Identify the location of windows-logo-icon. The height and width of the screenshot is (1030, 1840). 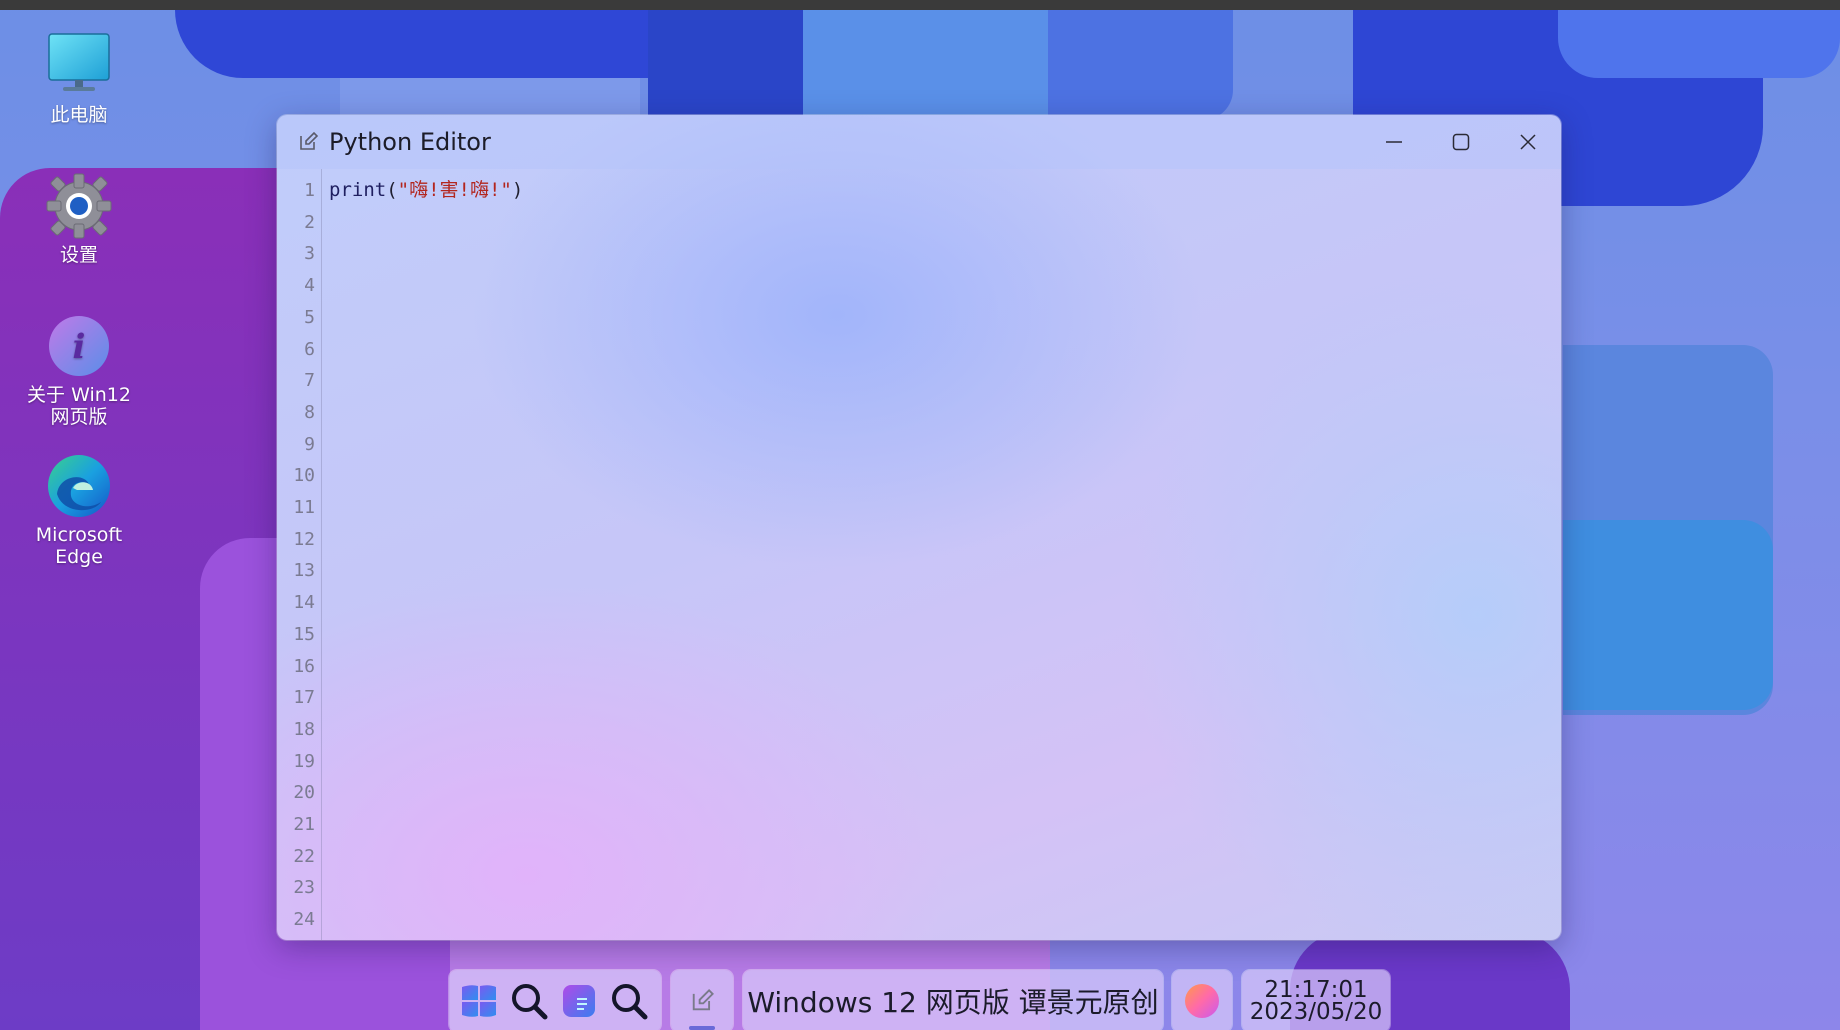
(479, 1001).